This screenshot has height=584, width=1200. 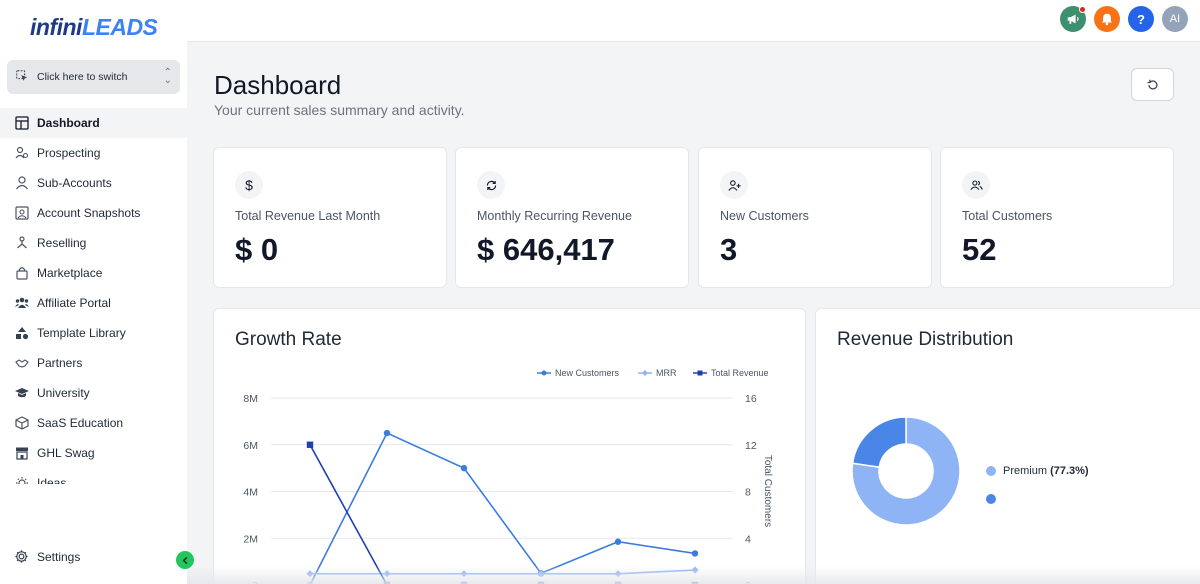 What do you see at coordinates (815, 217) in the screenshot?
I see `stat-card-new-customers: New Customers 3` at bounding box center [815, 217].